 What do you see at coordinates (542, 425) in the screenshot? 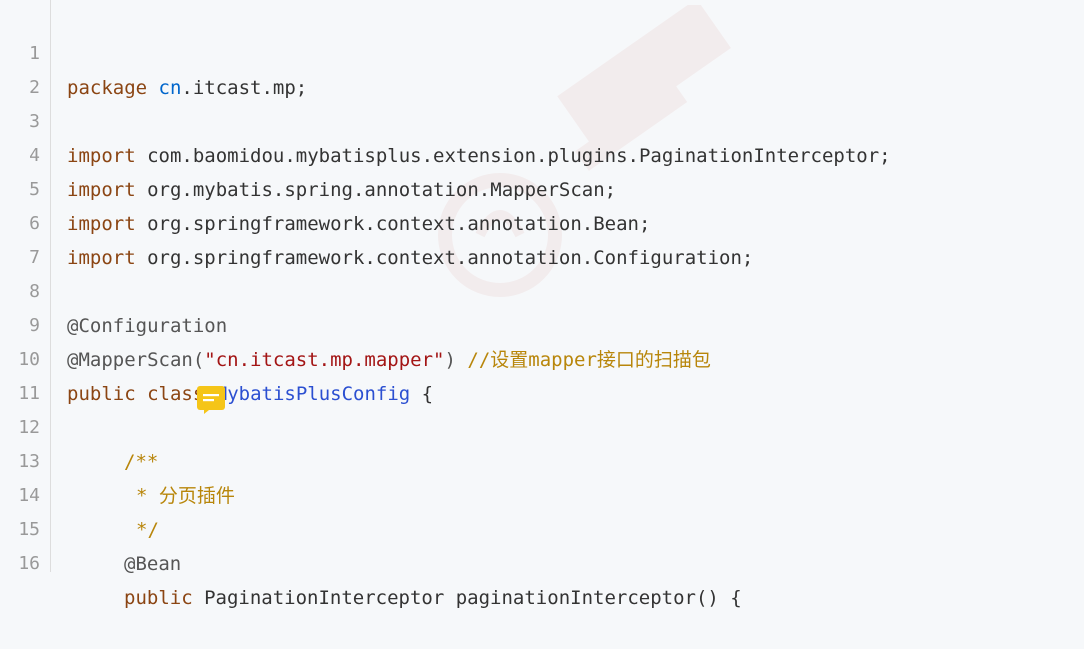
I see `code-line-12: 12 /**` at bounding box center [542, 425].